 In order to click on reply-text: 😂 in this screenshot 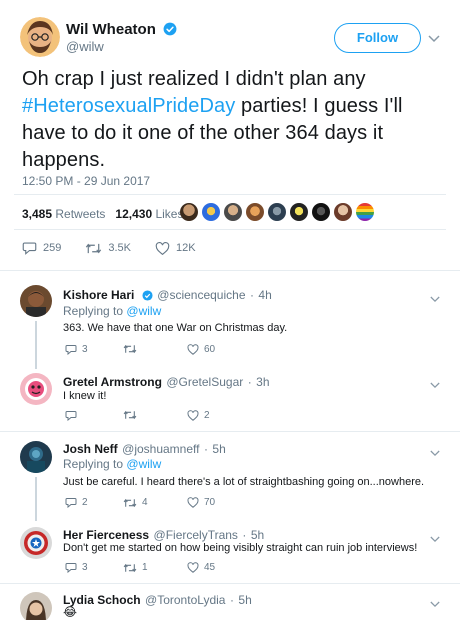, I will do `click(70, 612)`.